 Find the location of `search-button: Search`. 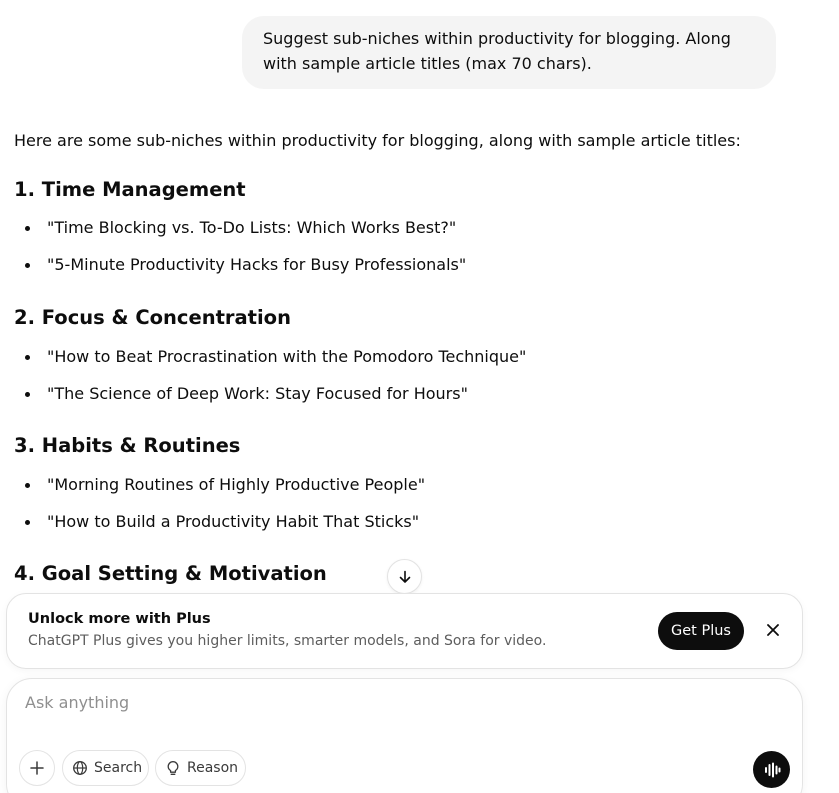

search-button: Search is located at coordinates (105, 768).